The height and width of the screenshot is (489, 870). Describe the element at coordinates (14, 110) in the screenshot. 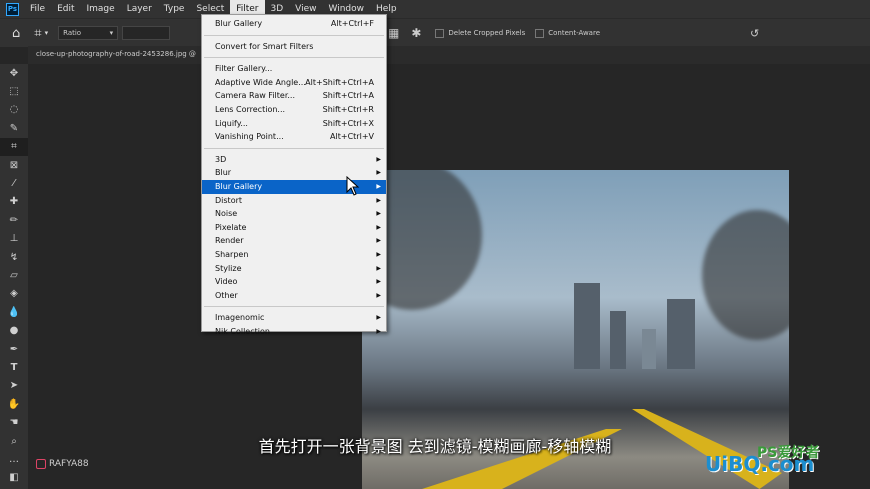

I see `lasso-tool-icon: ◌` at that location.